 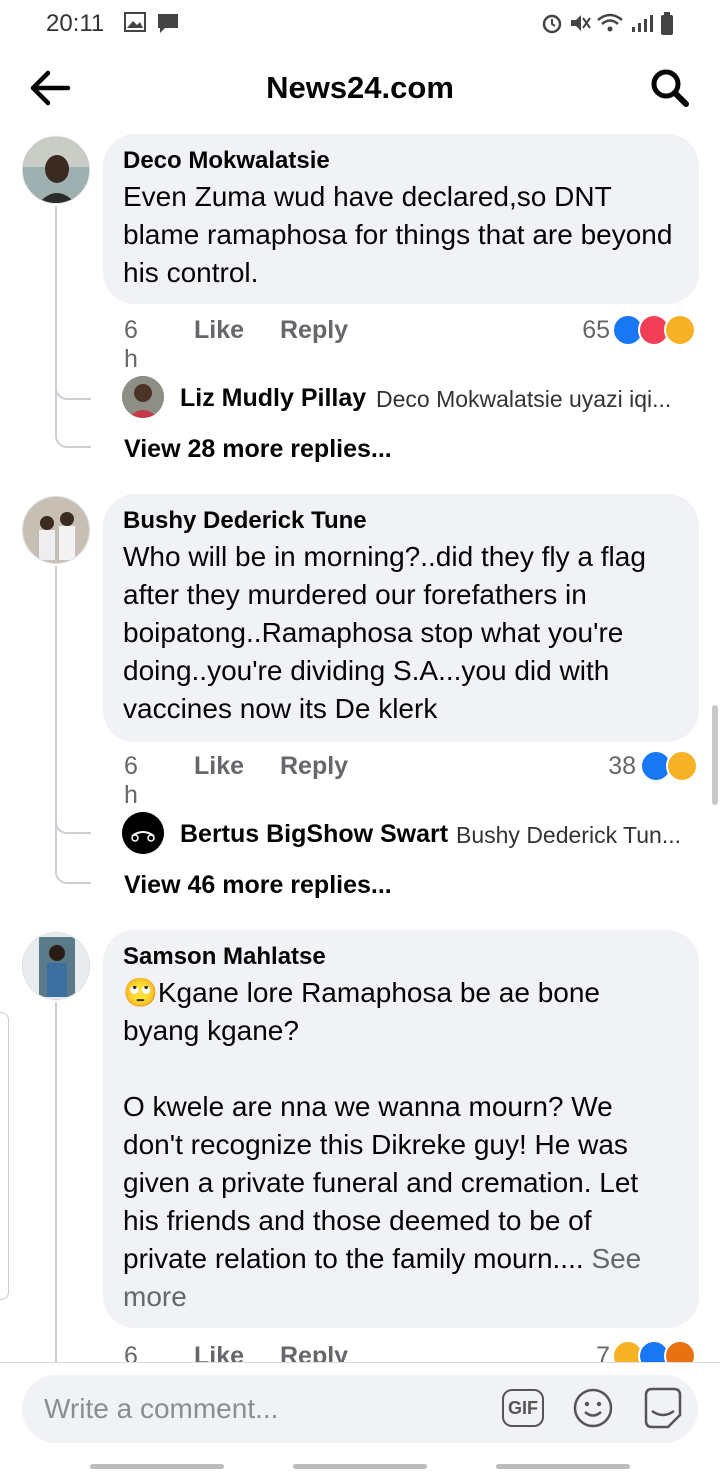 I want to click on alarm-icon, so click(x=552, y=24).